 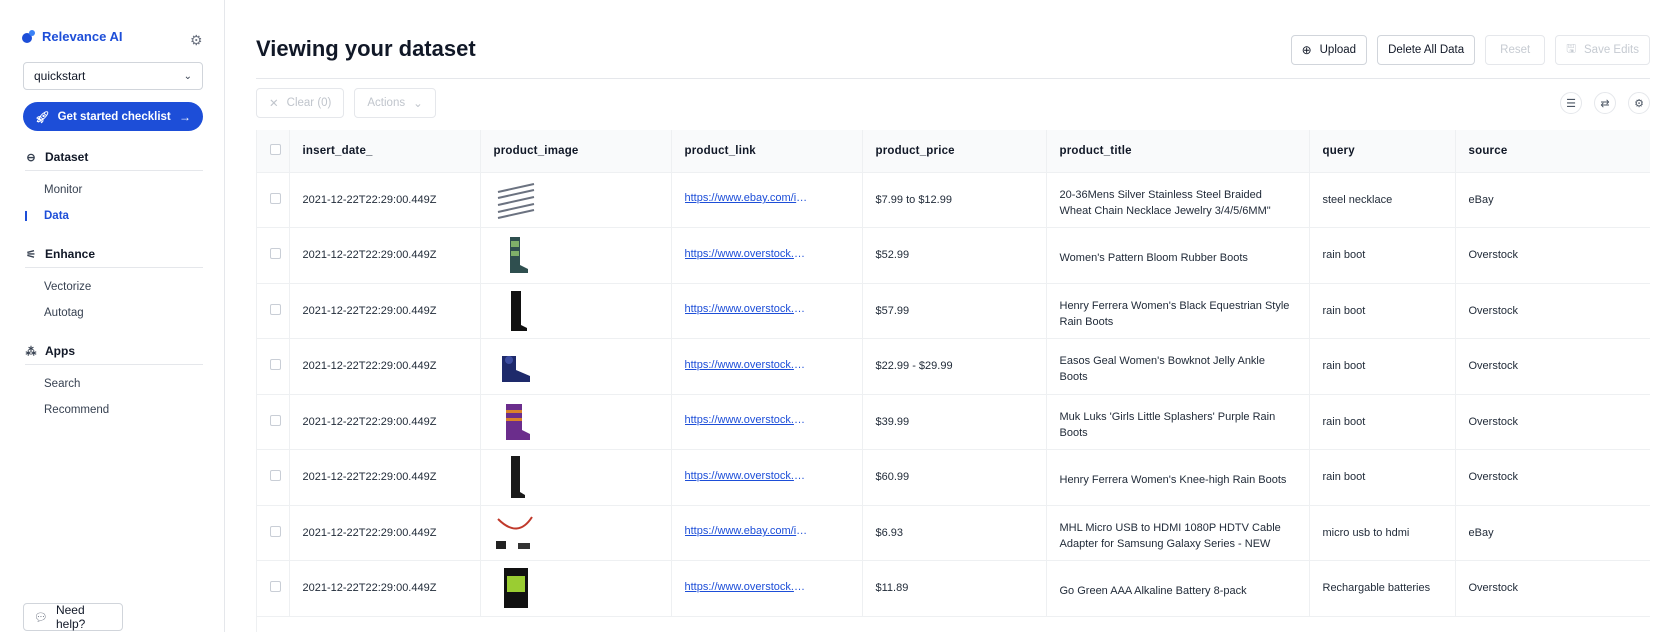 I want to click on sidebar-item-search: Search, so click(x=114, y=384).